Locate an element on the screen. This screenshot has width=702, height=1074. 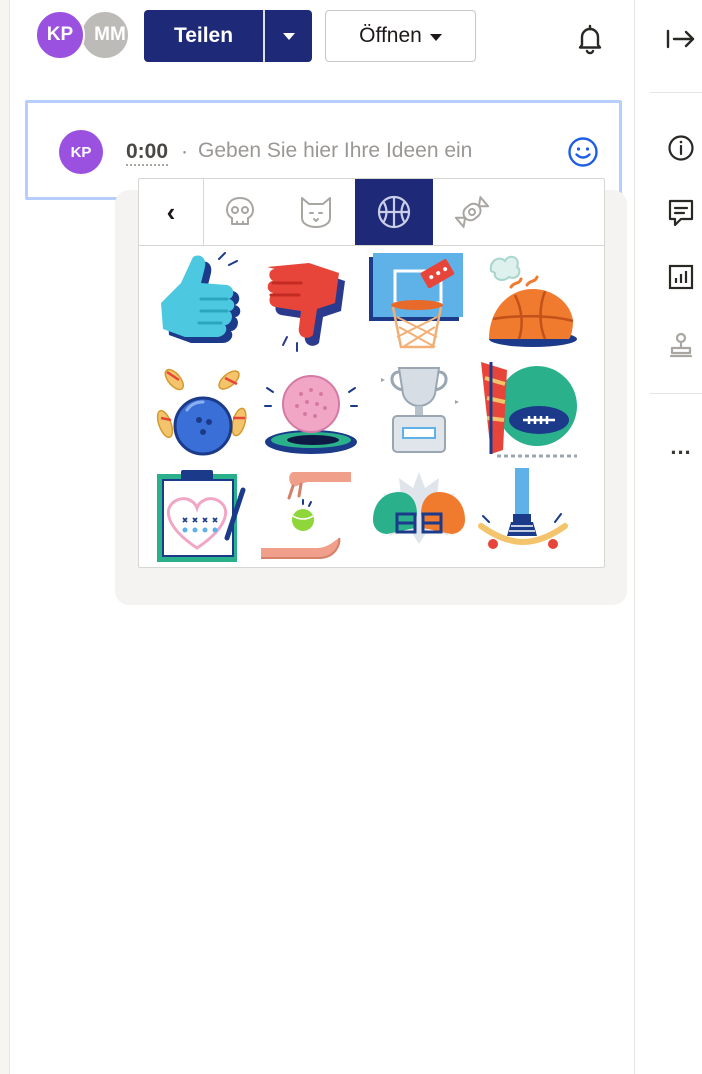
chevron-left-icon: ‹ is located at coordinates (171, 211).